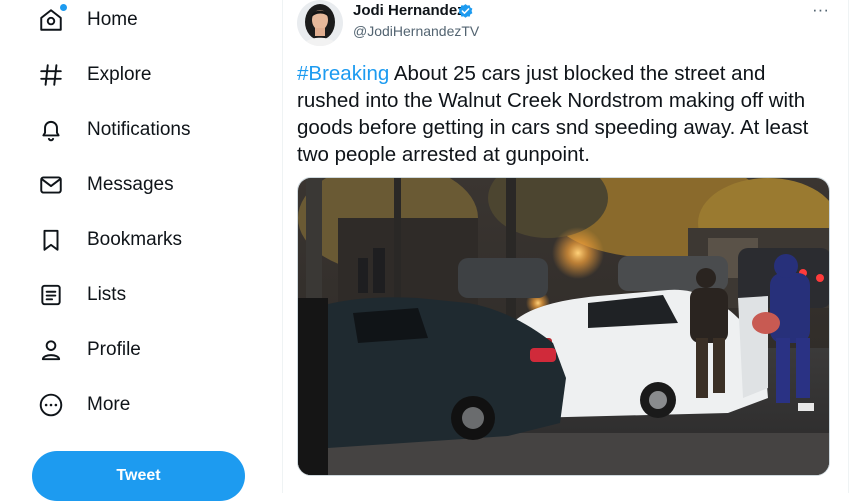 The width and height of the screenshot is (855, 501). I want to click on sidebar-item-label: Bookmarks, so click(135, 239).